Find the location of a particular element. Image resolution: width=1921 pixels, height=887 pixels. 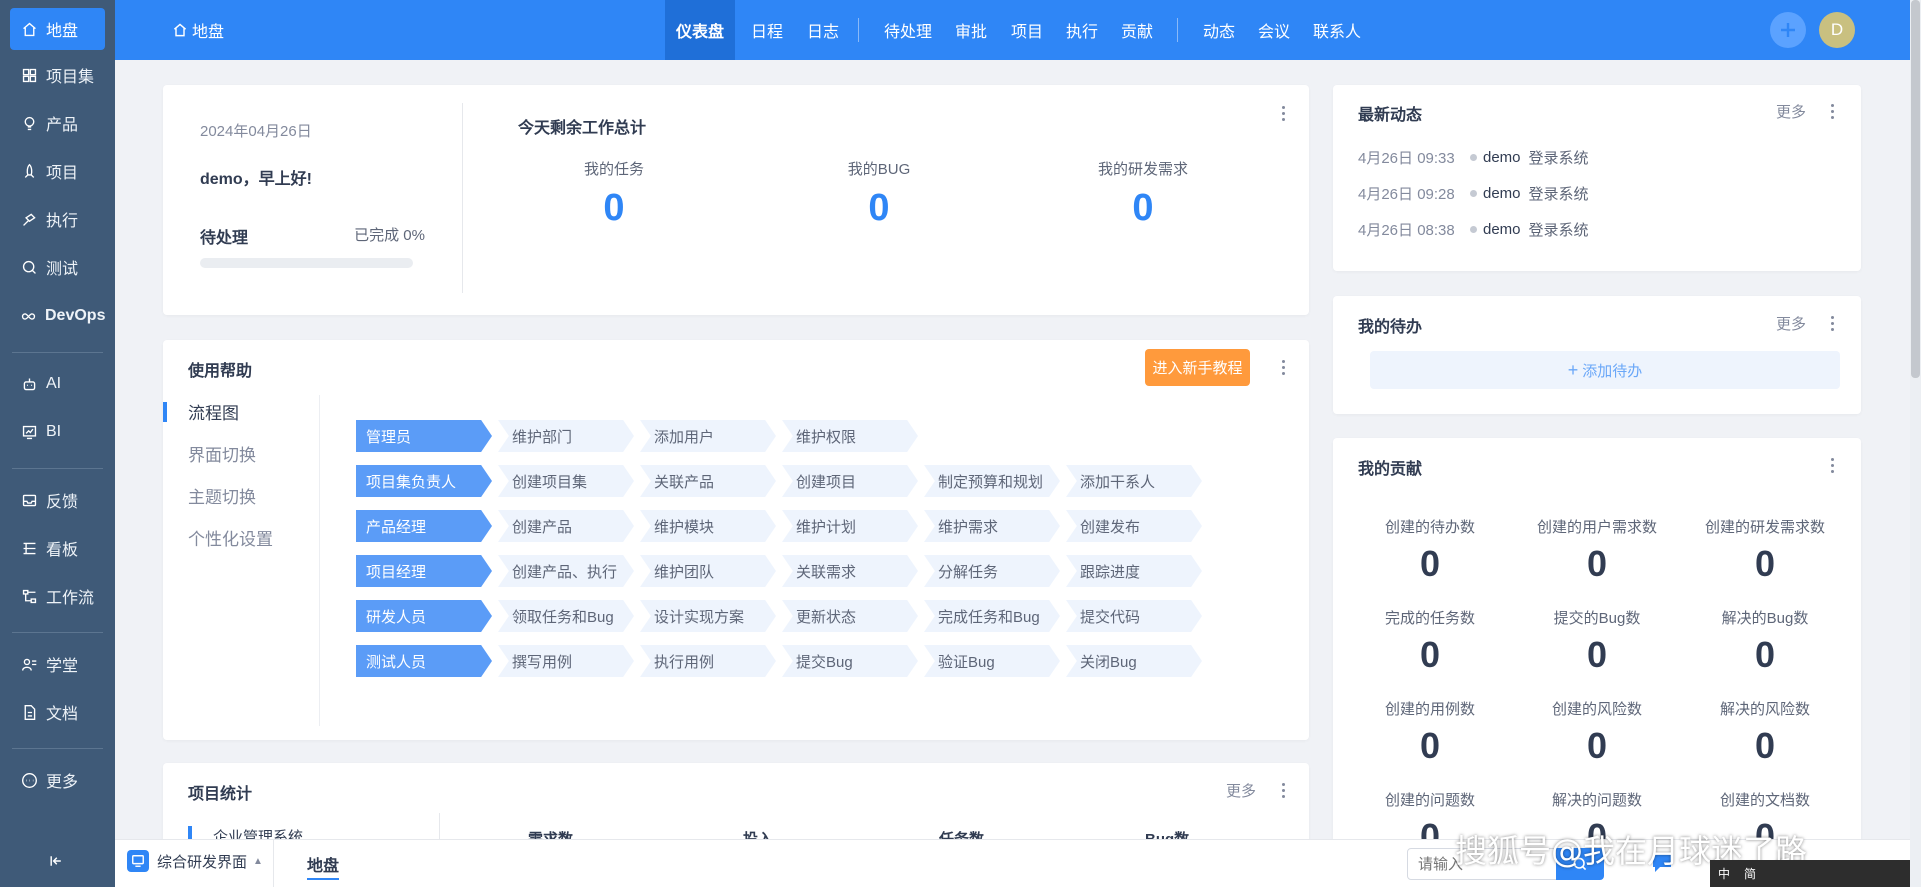

flow-step: 维护权限 is located at coordinates (850, 436).